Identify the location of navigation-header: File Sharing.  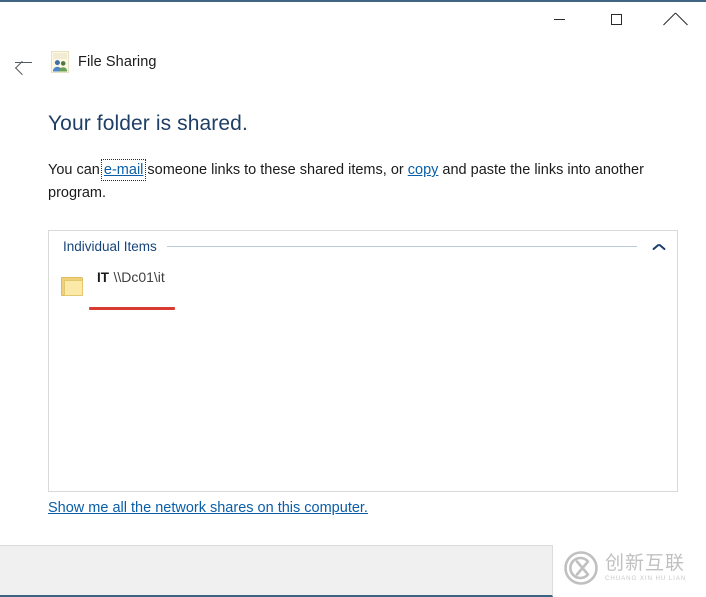
(353, 62).